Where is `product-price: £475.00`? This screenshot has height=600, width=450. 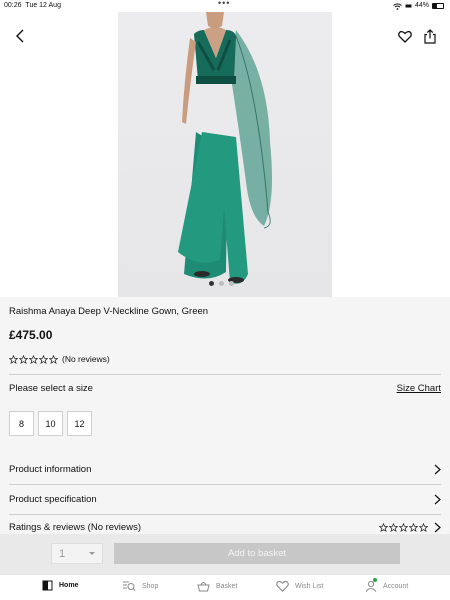 product-price: £475.00 is located at coordinates (31, 335).